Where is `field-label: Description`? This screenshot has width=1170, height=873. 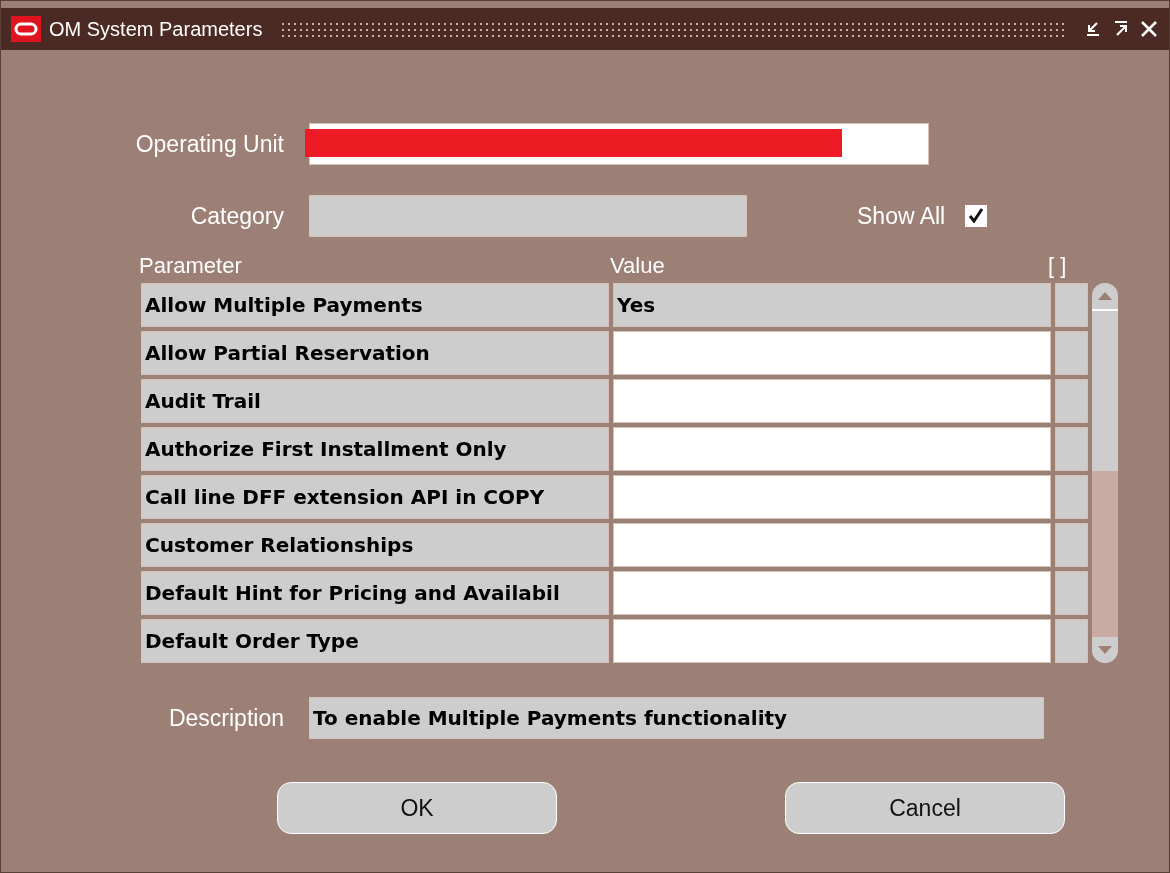 field-label: Description is located at coordinates (226, 718).